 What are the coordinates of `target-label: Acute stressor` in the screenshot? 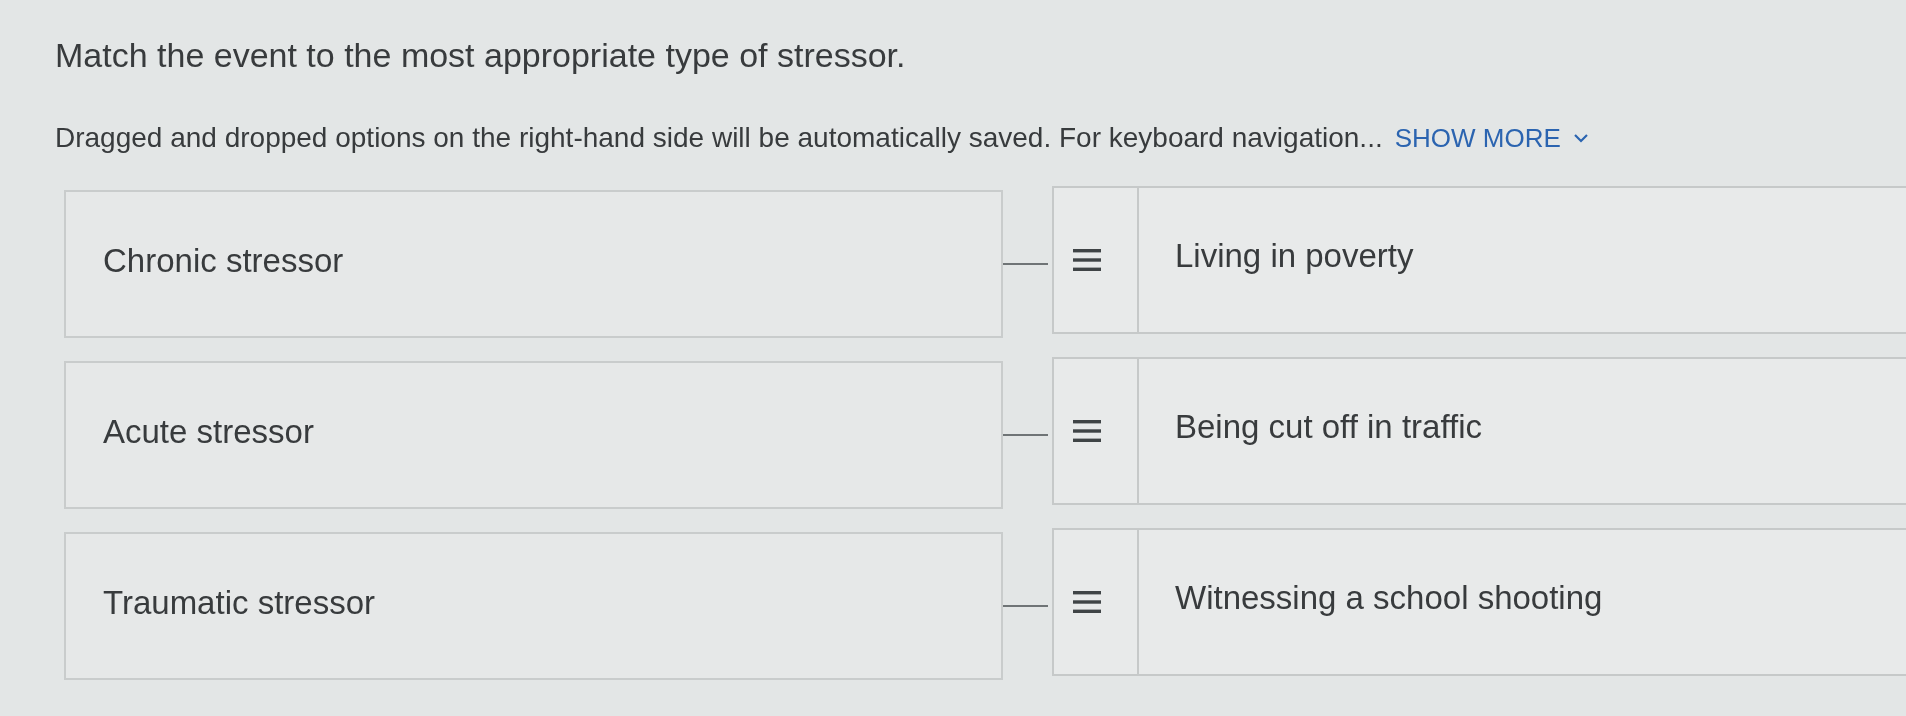 It's located at (208, 432).